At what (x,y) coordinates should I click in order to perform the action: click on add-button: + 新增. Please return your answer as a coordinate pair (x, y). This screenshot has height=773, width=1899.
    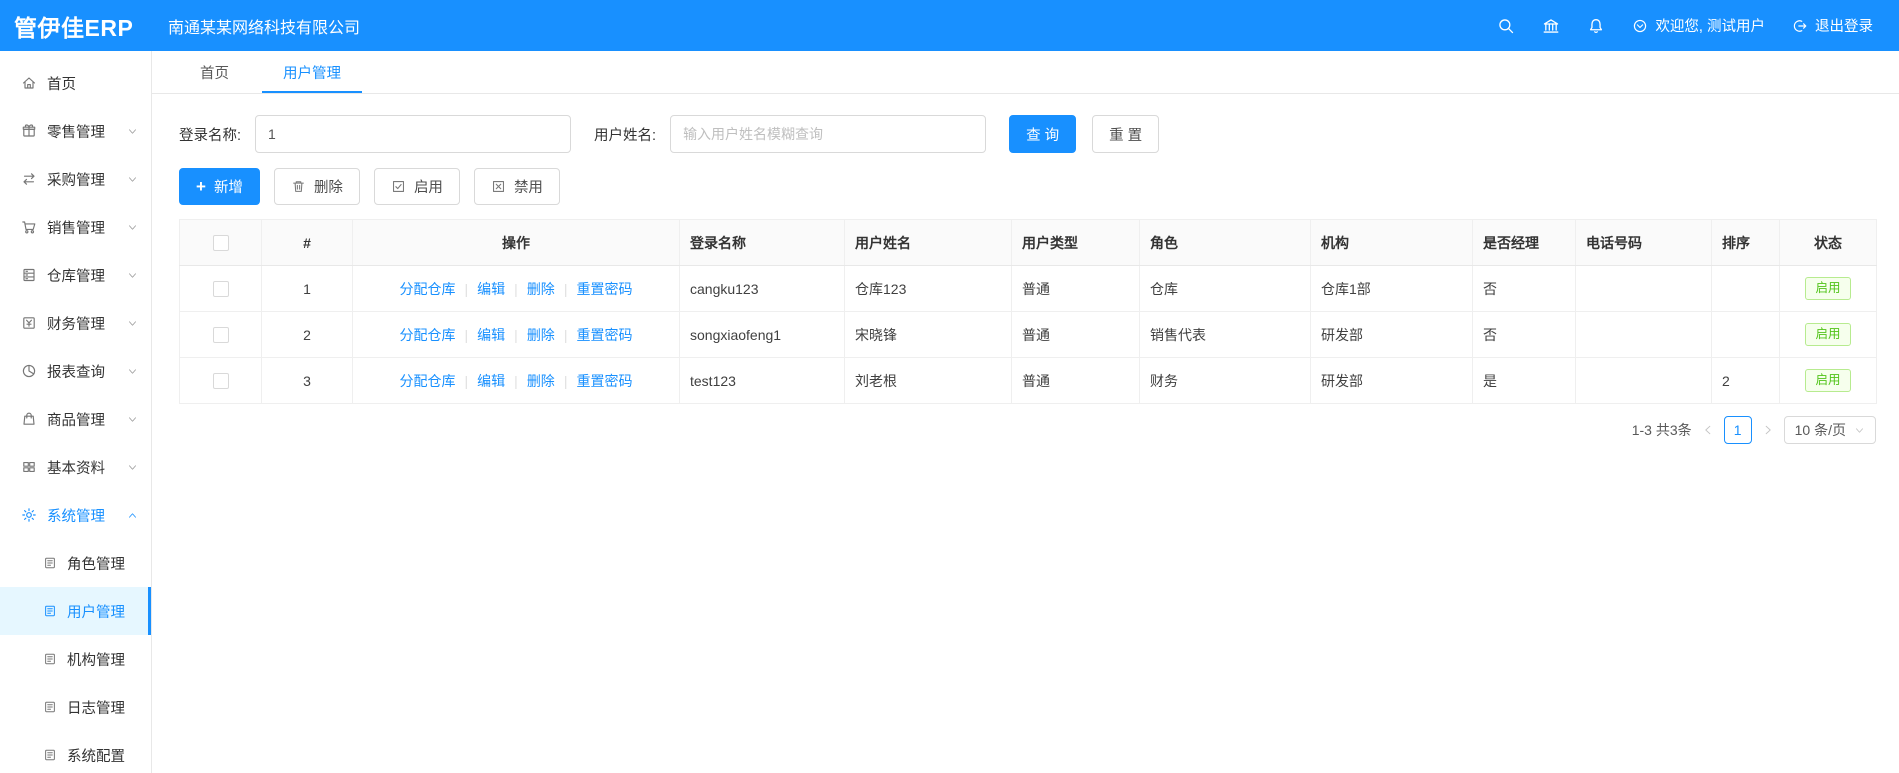
    Looking at the image, I should click on (219, 186).